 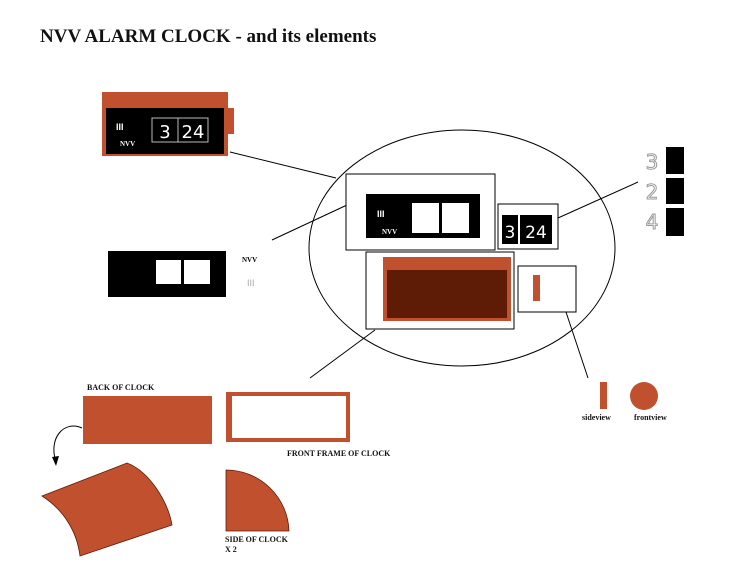 What do you see at coordinates (596, 417) in the screenshot?
I see `label-sideview: sideview` at bounding box center [596, 417].